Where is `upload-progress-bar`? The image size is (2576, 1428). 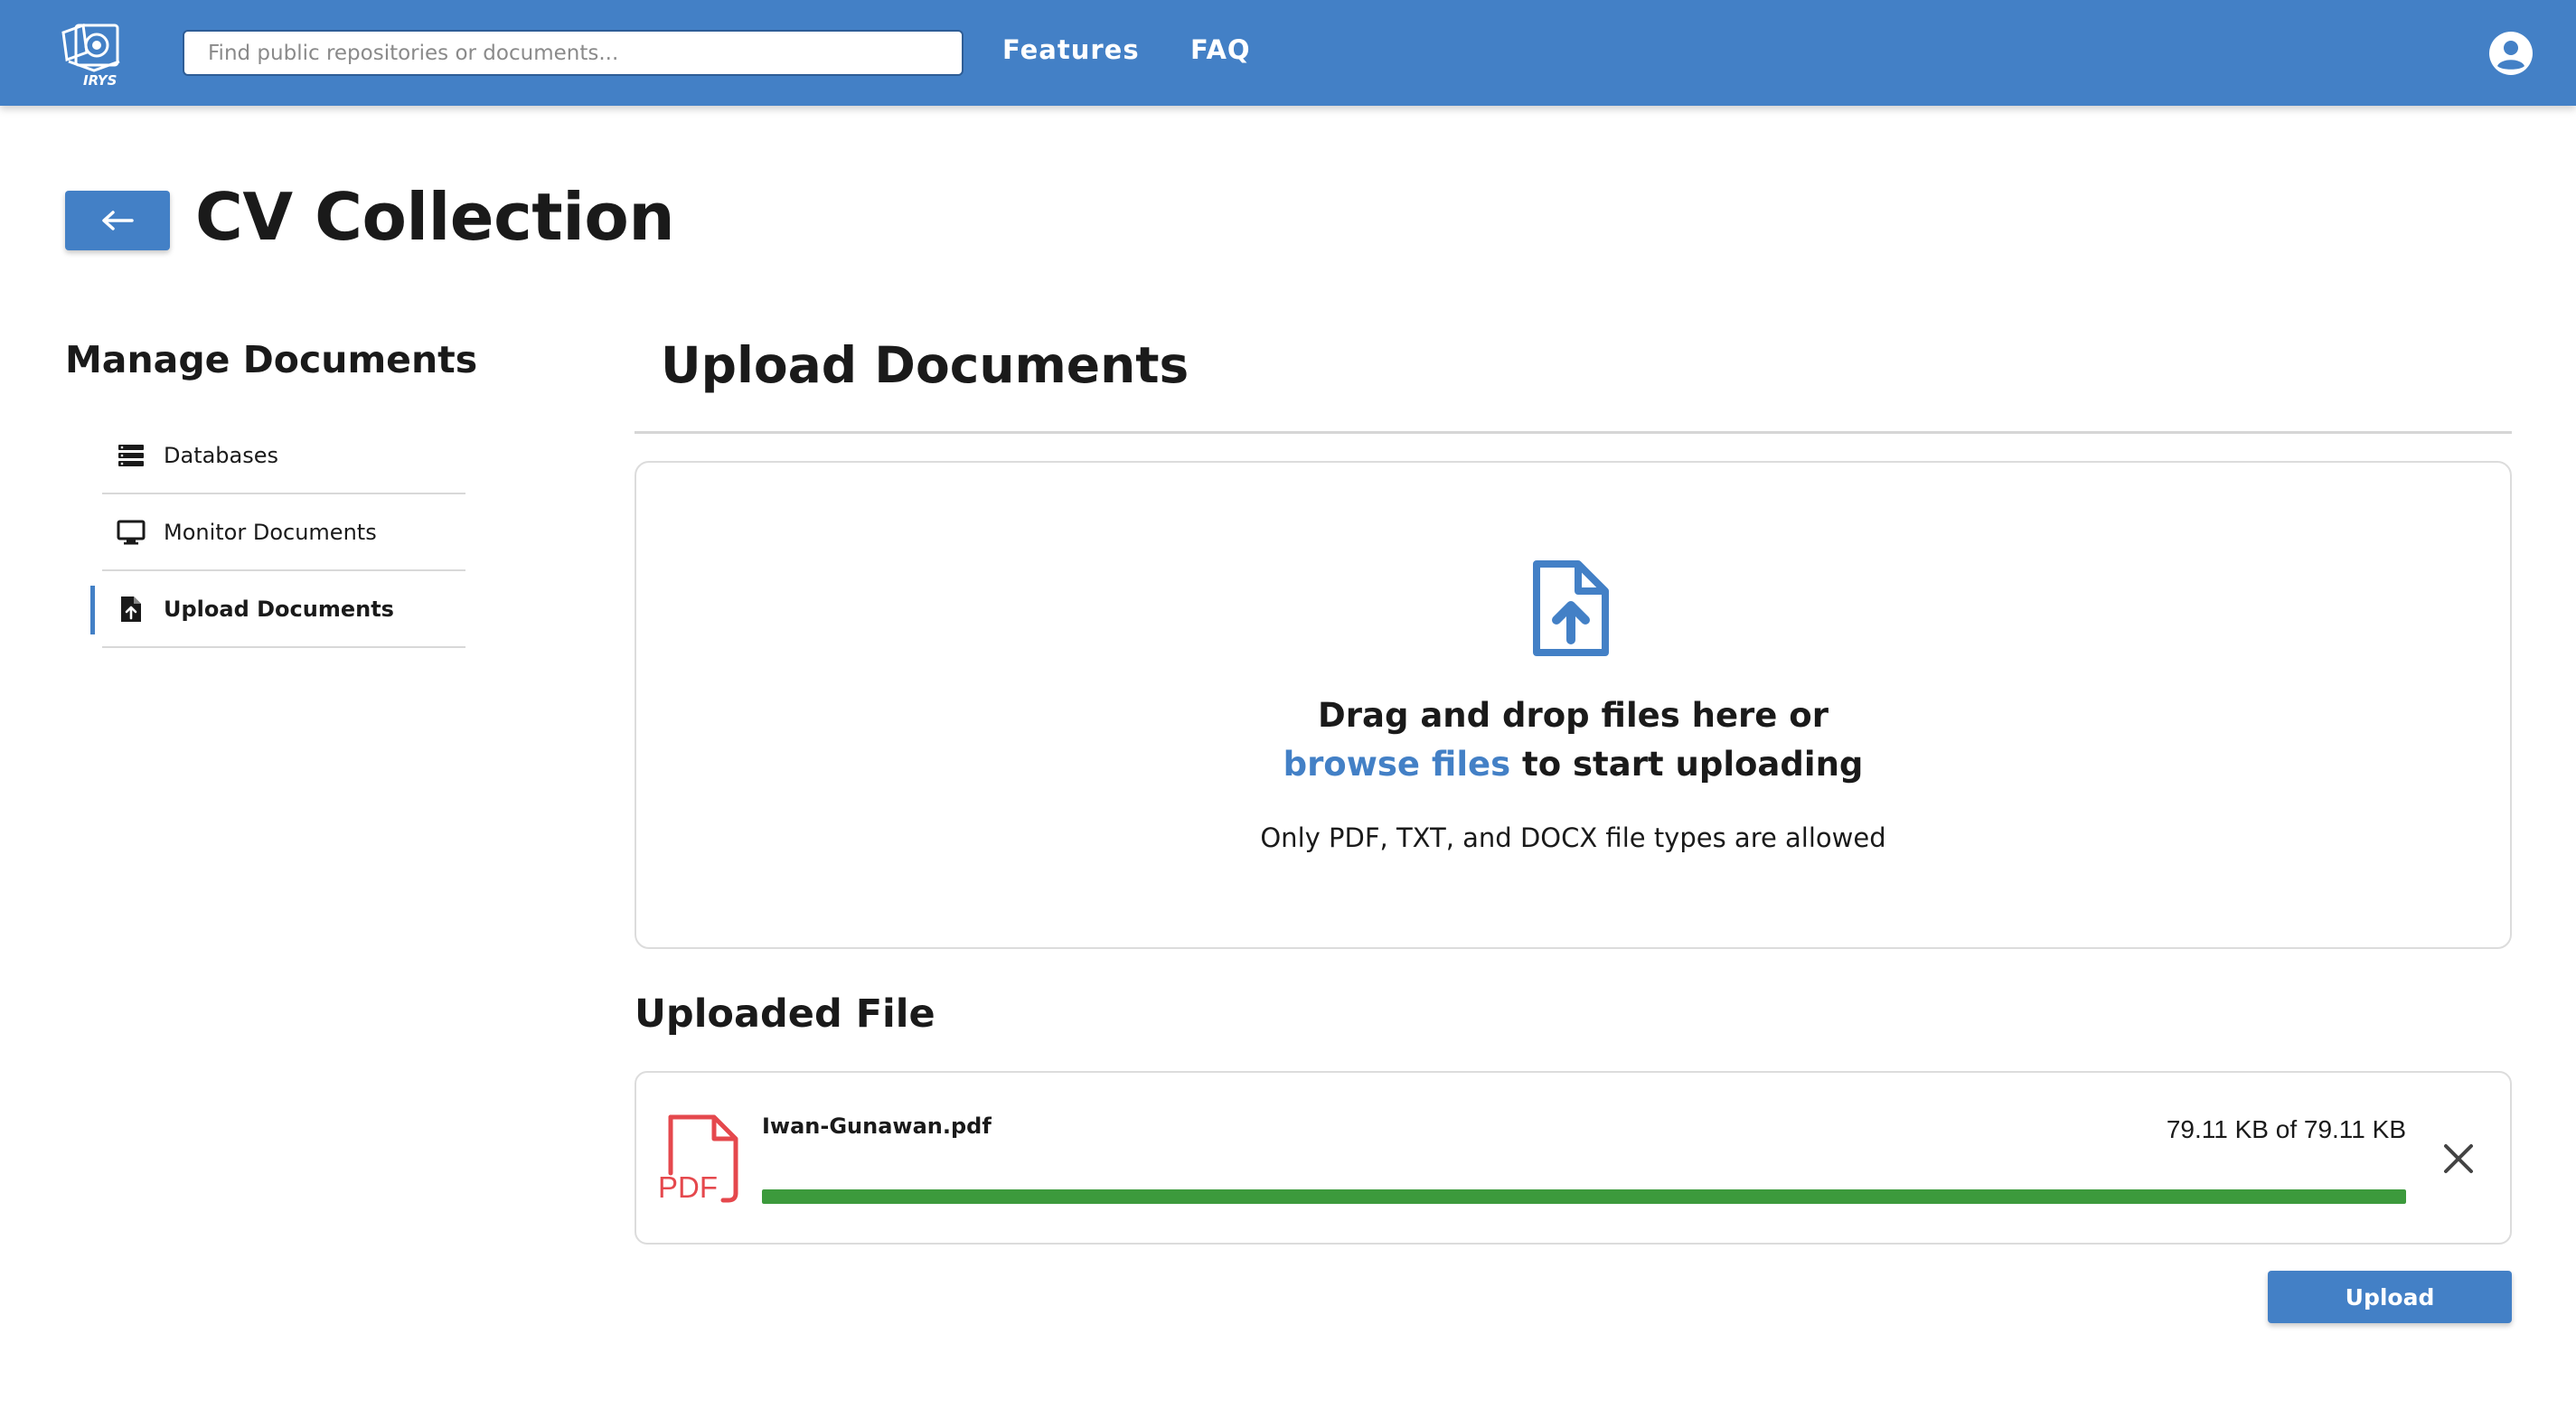
upload-progress-bar is located at coordinates (1584, 1196).